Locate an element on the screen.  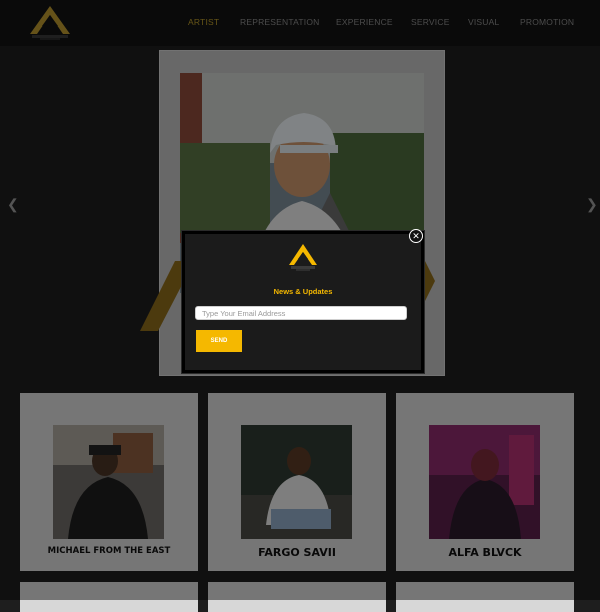
newsletter-popup: ✕ News & Updates SEND is located at coordinates (303, 301).